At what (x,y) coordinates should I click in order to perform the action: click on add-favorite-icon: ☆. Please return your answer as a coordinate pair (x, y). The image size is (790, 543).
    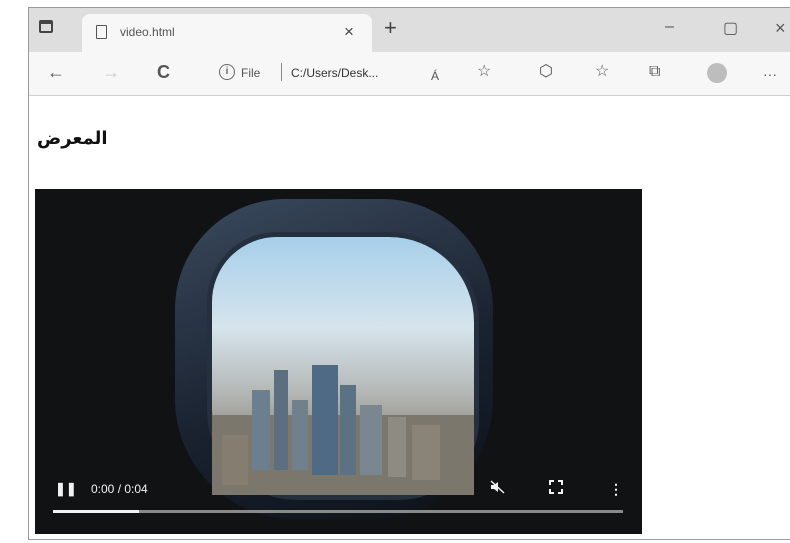
    Looking at the image, I should click on (484, 72).